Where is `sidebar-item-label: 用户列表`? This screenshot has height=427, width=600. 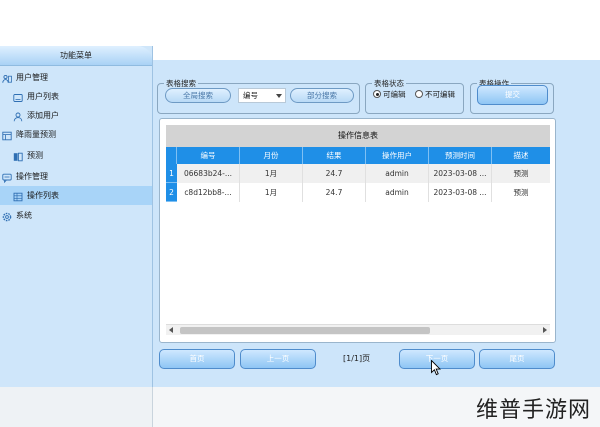 sidebar-item-label: 用户列表 is located at coordinates (43, 96).